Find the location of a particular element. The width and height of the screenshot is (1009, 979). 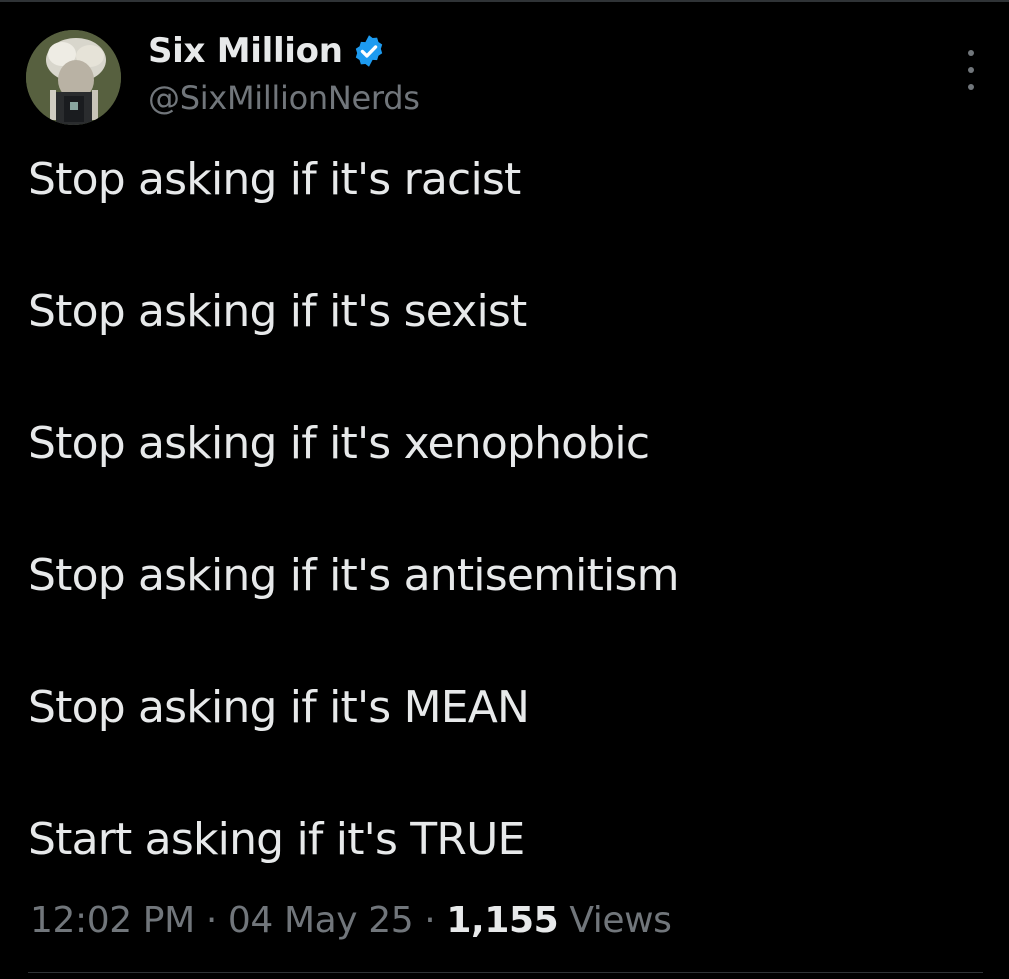

avatar-image is located at coordinates (73, 77).